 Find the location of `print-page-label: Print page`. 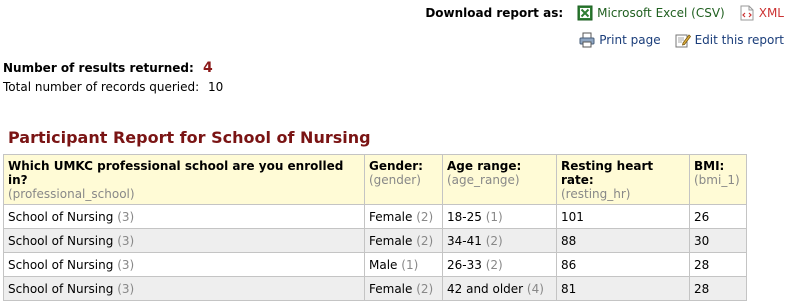

print-page-label: Print page is located at coordinates (630, 40).